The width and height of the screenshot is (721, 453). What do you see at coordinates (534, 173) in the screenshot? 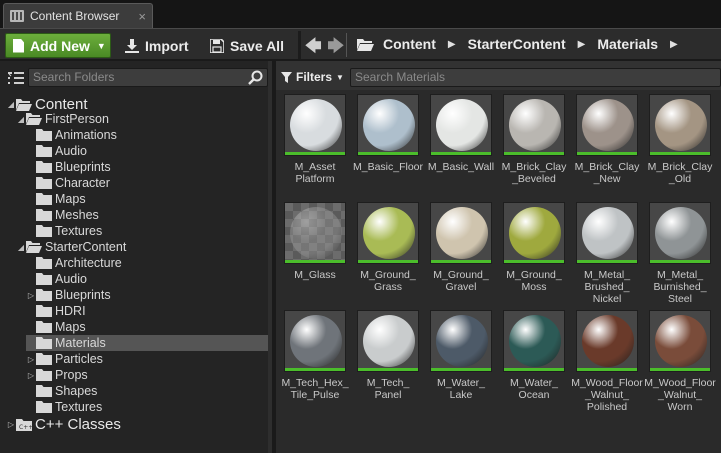
I see `asset-name: M_Brick_Clay _Beveled` at bounding box center [534, 173].